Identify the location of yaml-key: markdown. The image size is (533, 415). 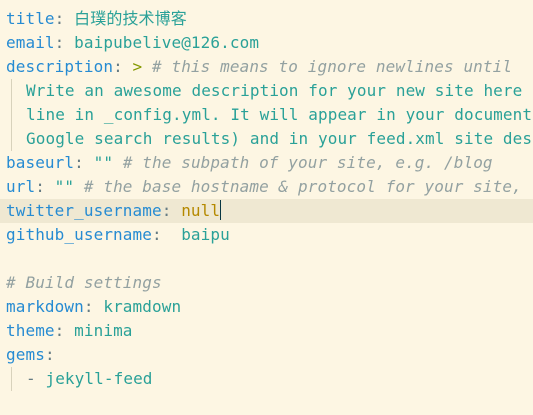
(45, 306).